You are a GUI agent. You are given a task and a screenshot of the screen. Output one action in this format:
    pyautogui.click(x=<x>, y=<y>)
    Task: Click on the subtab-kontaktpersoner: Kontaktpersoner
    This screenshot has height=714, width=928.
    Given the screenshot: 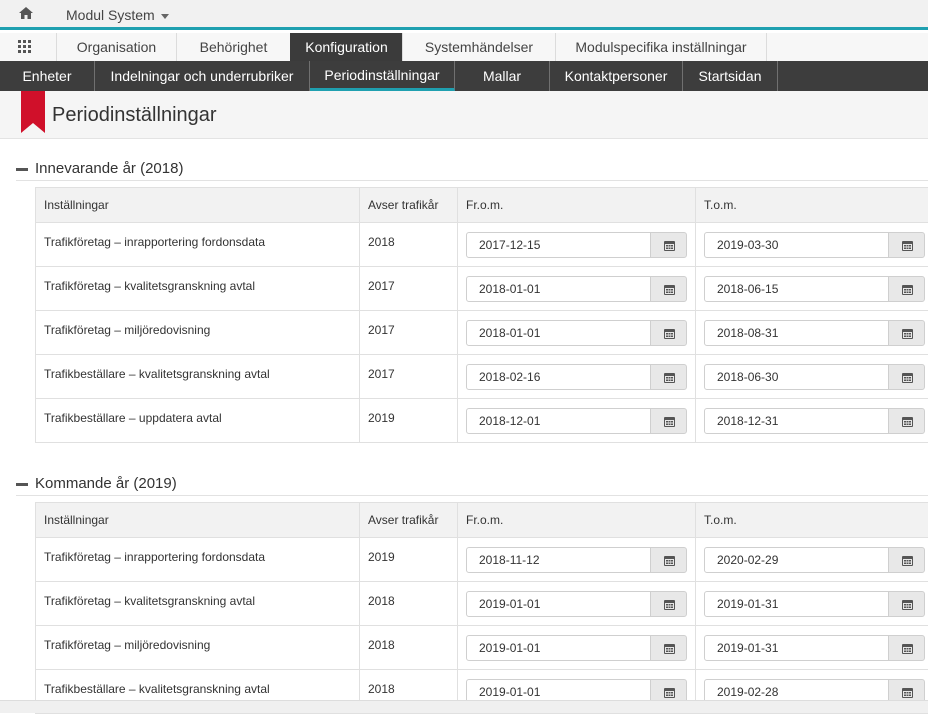 What is the action you would take?
    pyautogui.click(x=616, y=76)
    